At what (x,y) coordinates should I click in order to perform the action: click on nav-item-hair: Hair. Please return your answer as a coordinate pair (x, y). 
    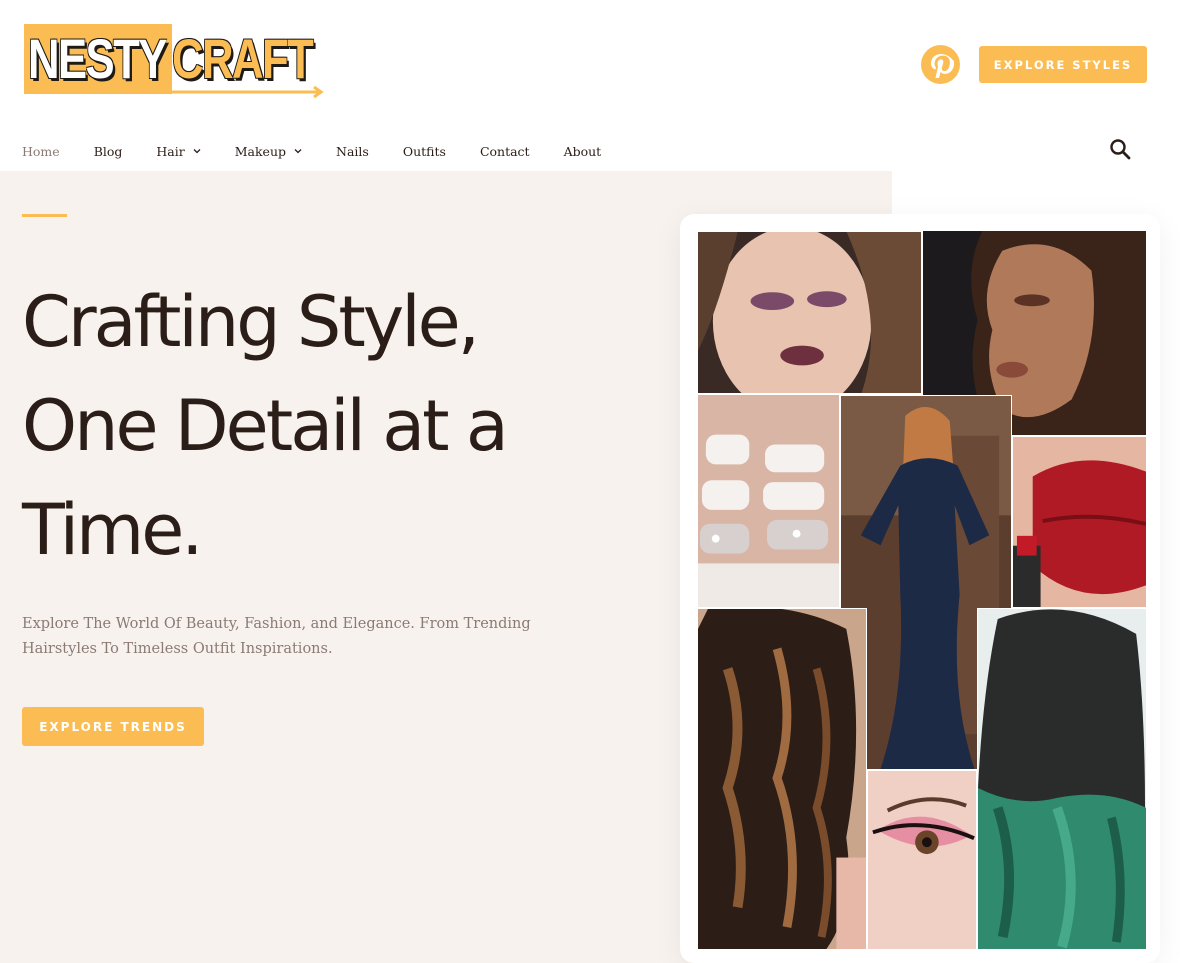
    Looking at the image, I should click on (178, 151).